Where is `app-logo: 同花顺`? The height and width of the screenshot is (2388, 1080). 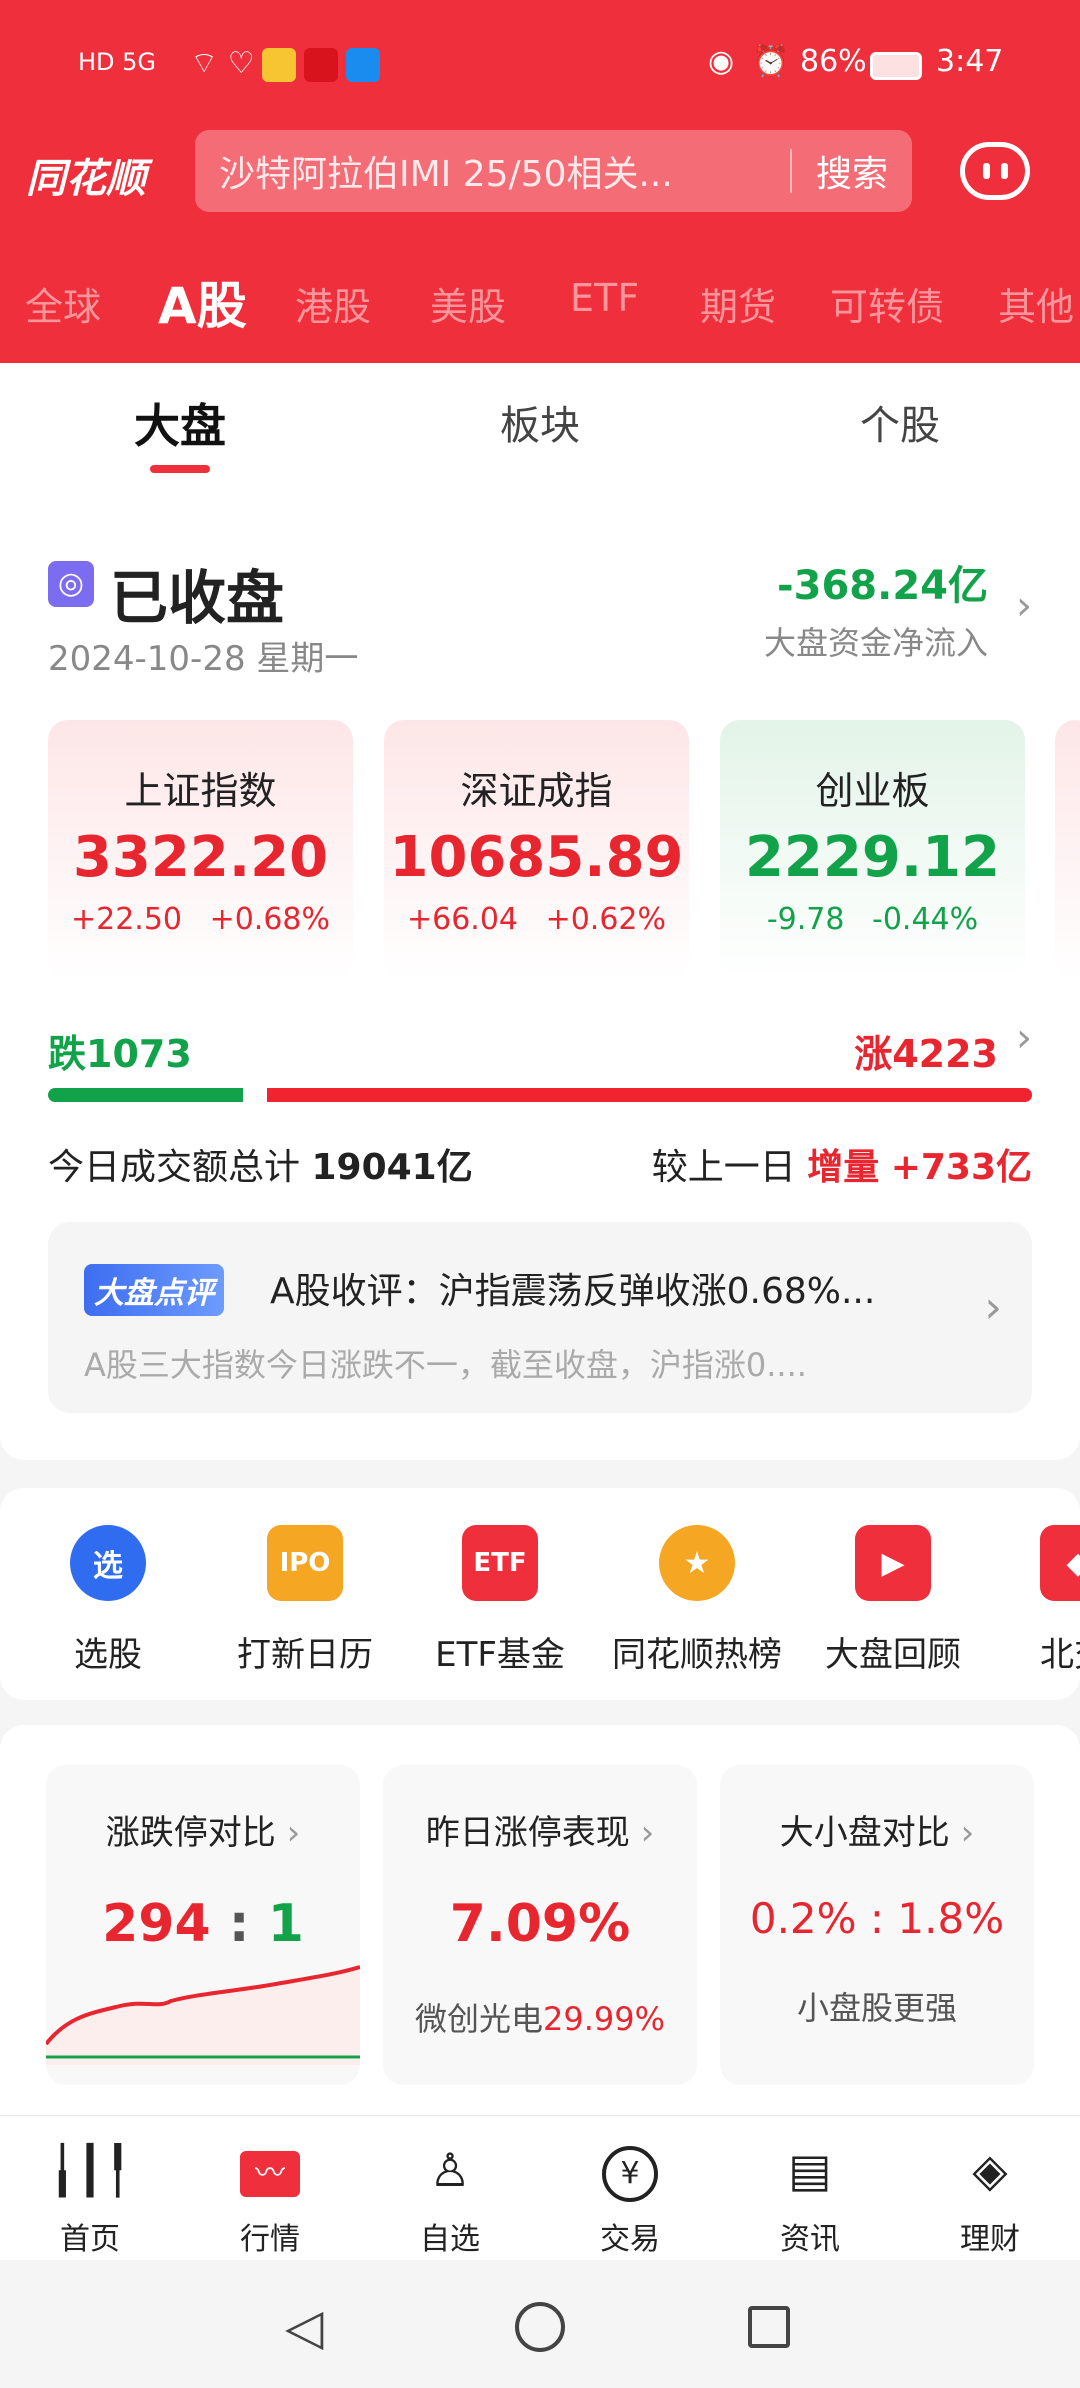
app-logo: 同花顺 is located at coordinates (86, 175).